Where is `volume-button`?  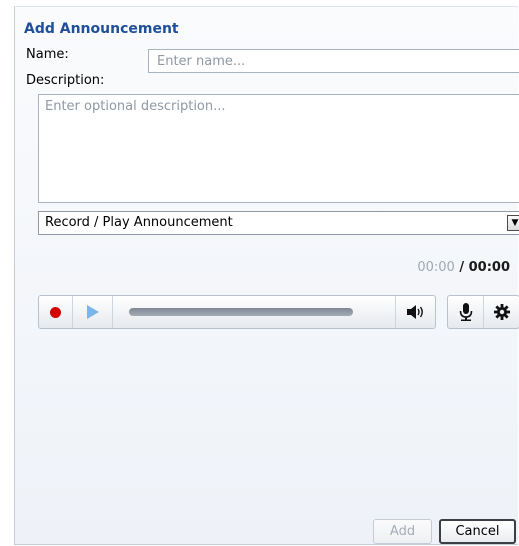
volume-button is located at coordinates (415, 312).